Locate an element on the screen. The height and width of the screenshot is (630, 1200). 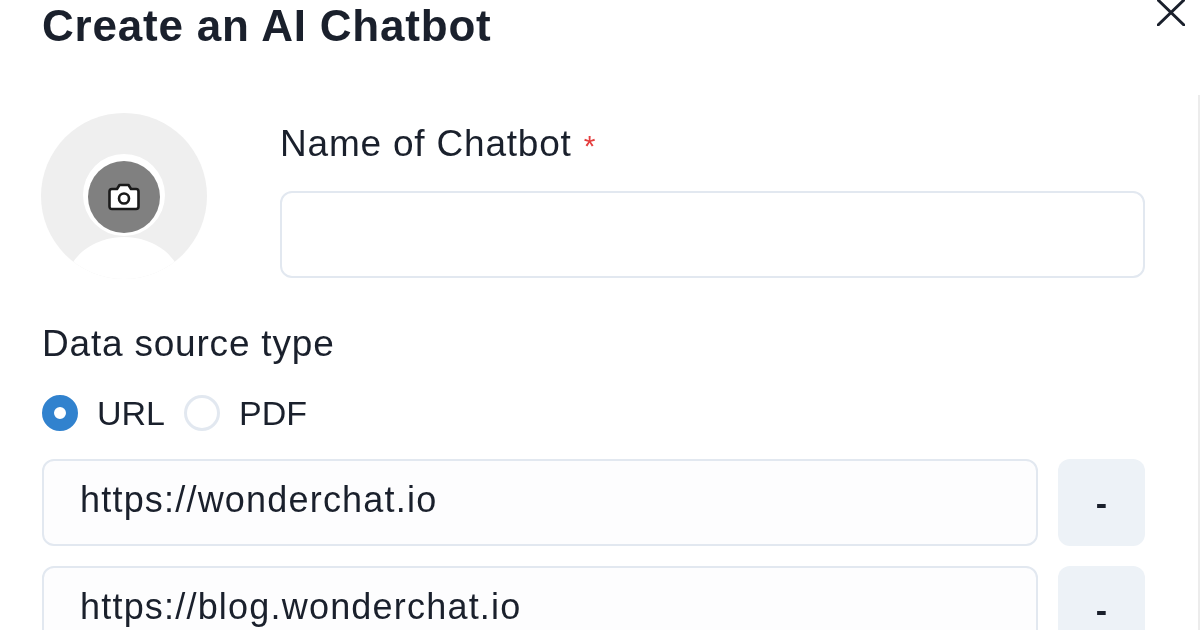
required-mark: * is located at coordinates (589, 146).